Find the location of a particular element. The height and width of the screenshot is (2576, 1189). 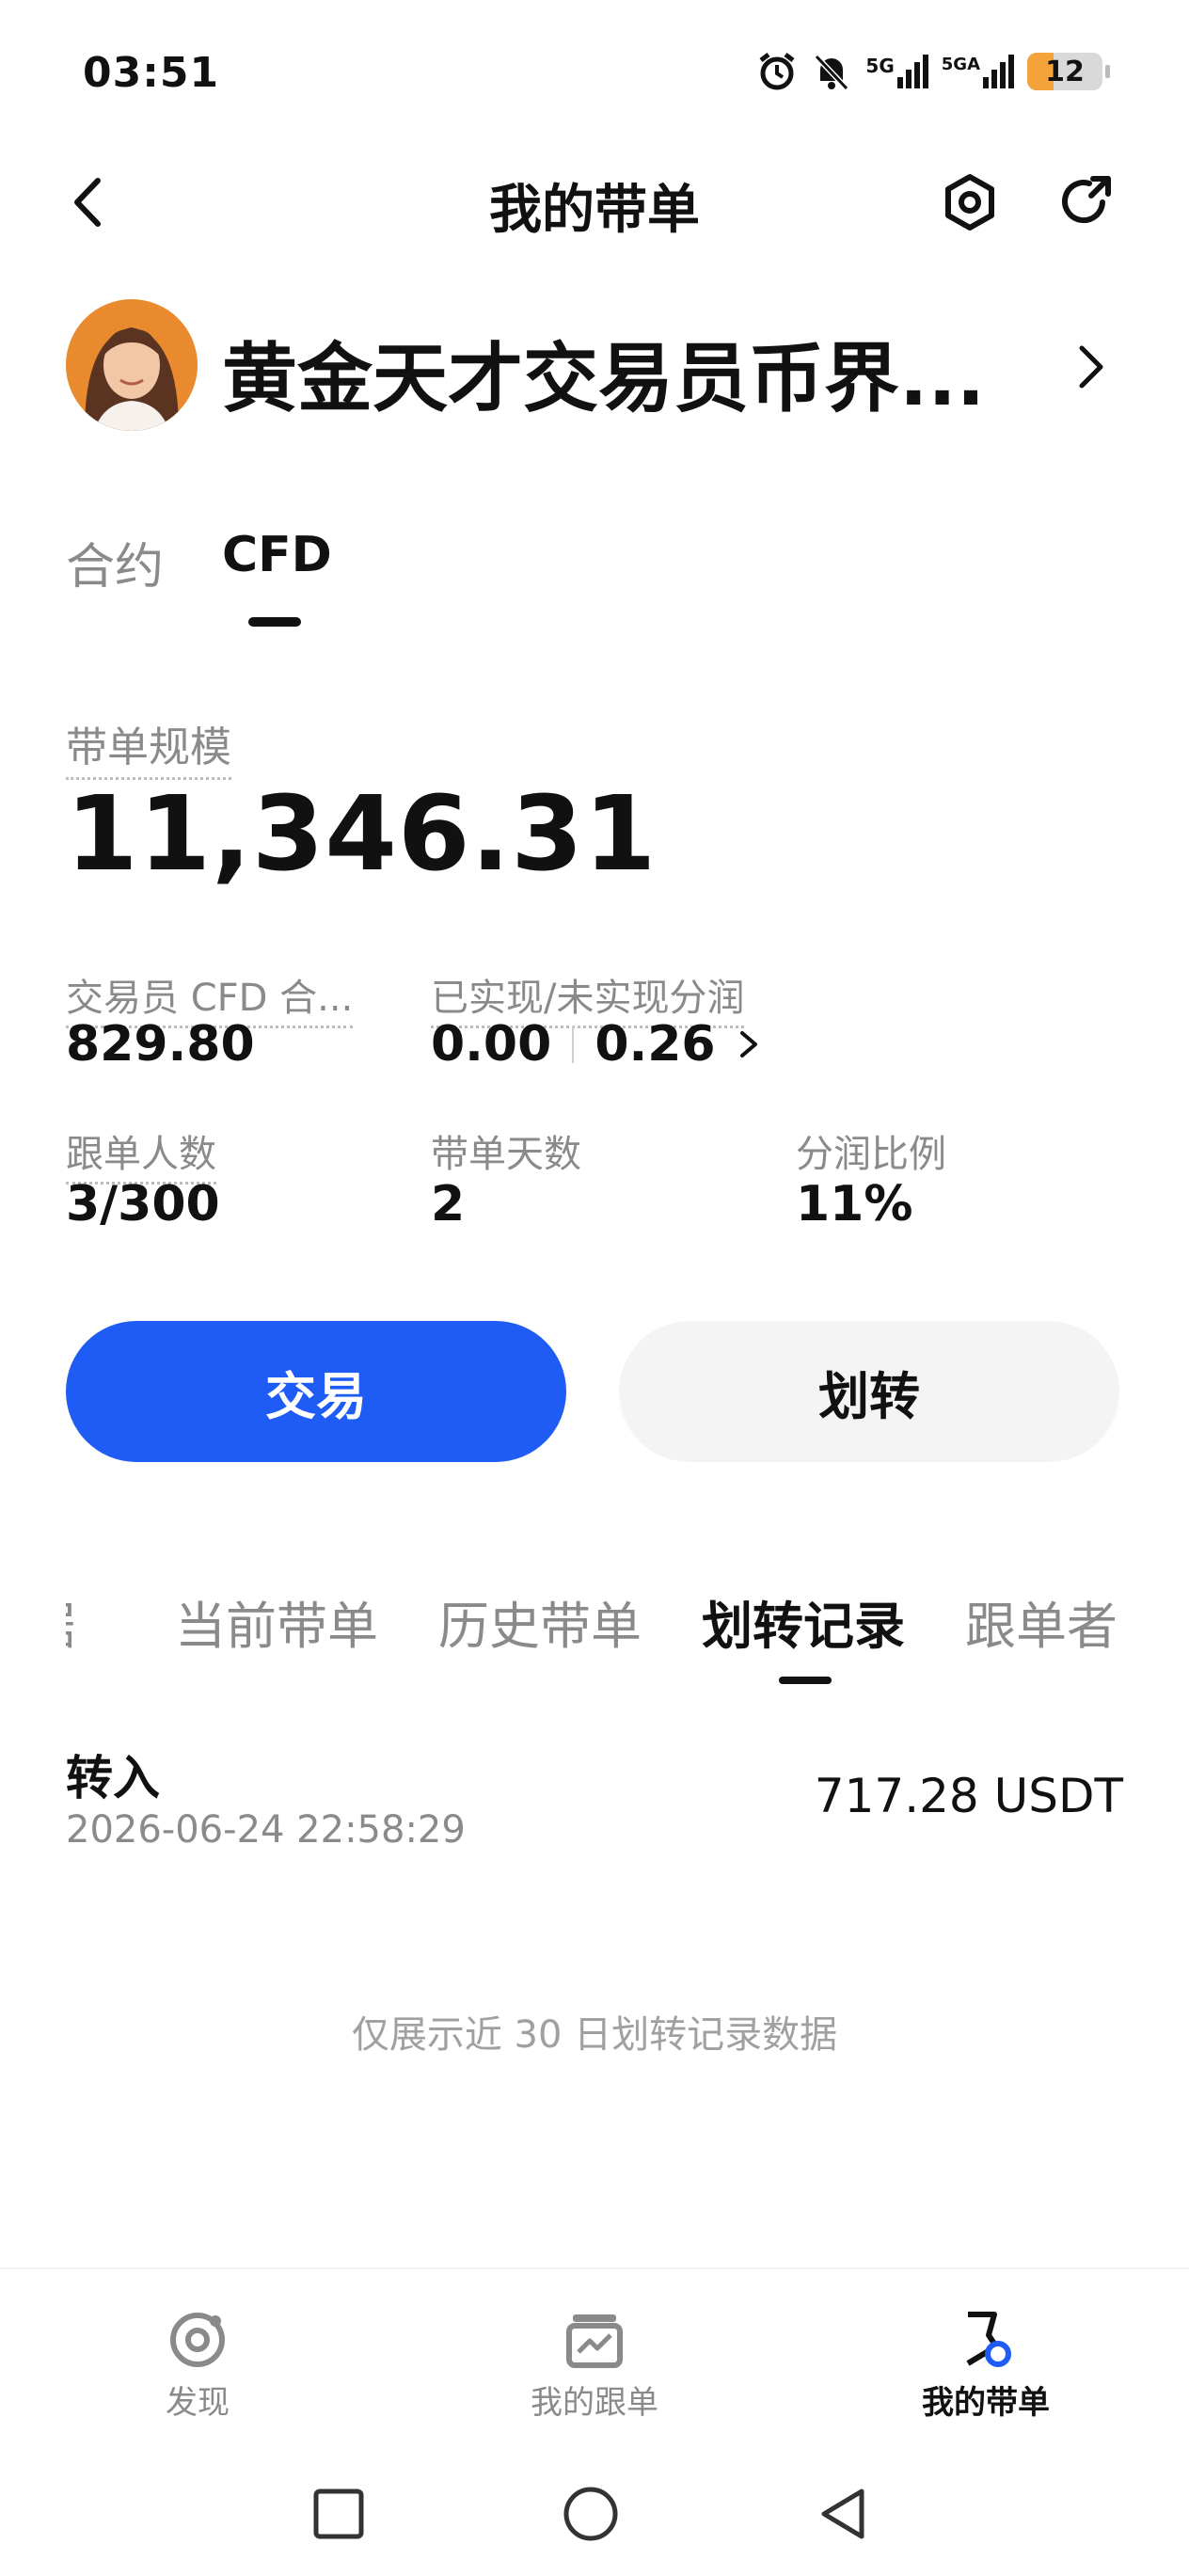

tab-history-orders: 历史带单 is located at coordinates (540, 1621).